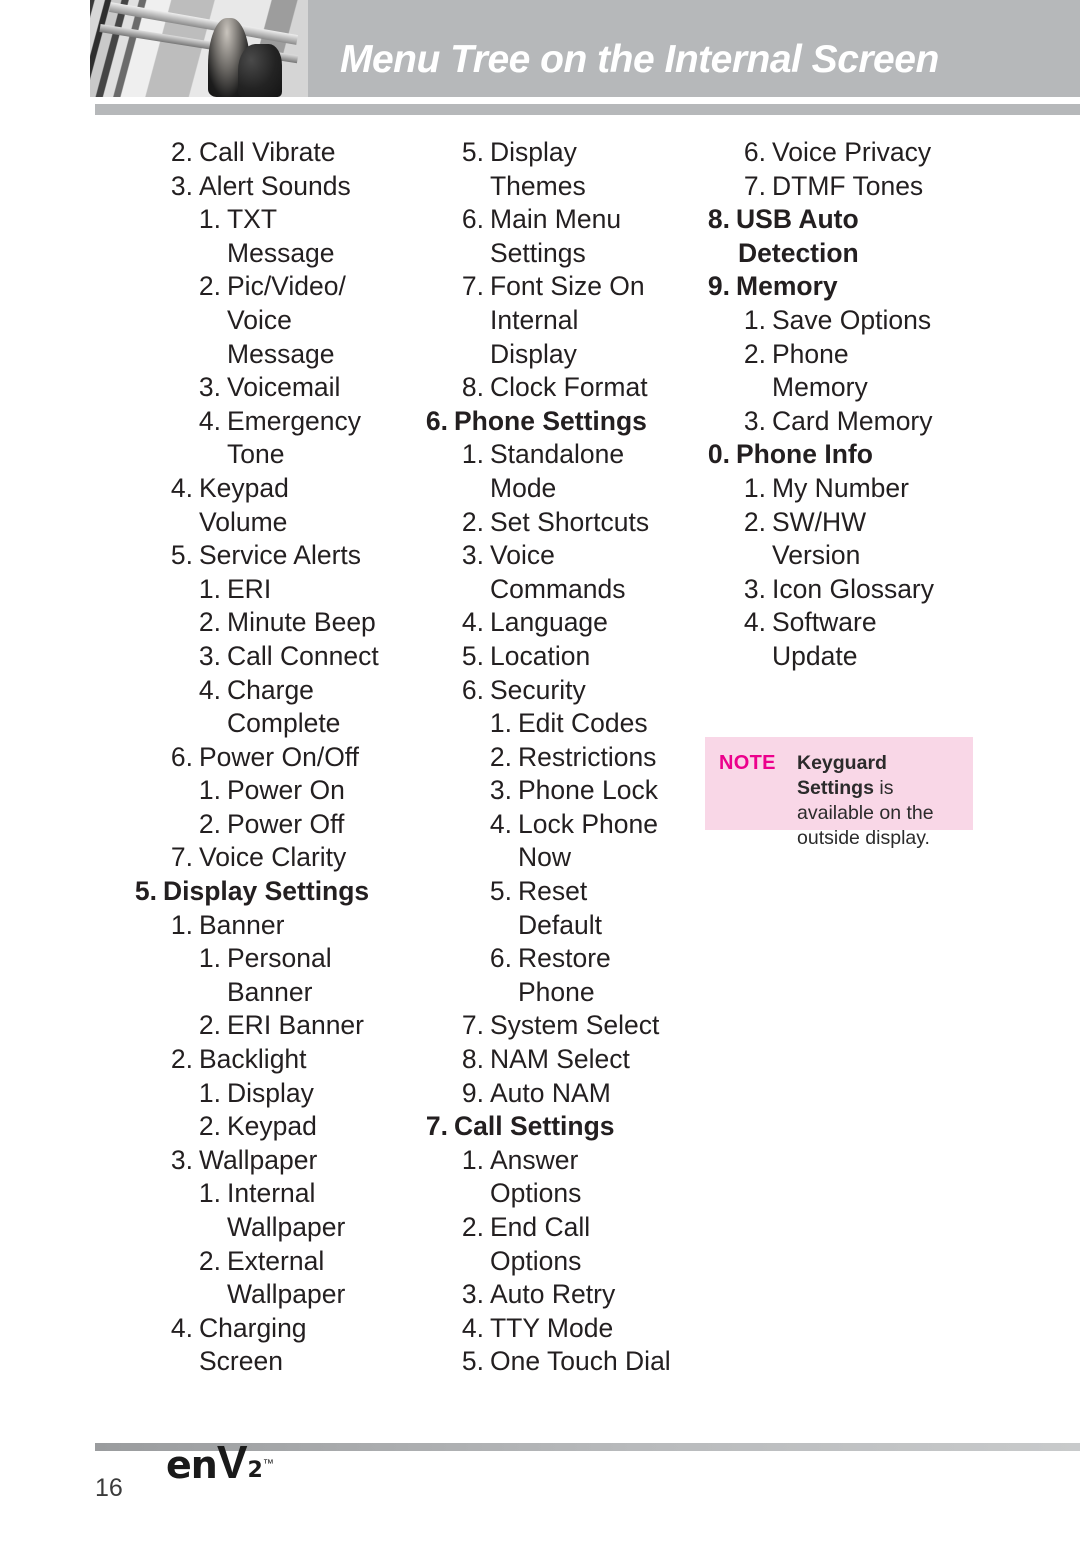 The height and width of the screenshot is (1552, 1080). I want to click on menu-entry: 8. NAM Select, so click(560, 1060).